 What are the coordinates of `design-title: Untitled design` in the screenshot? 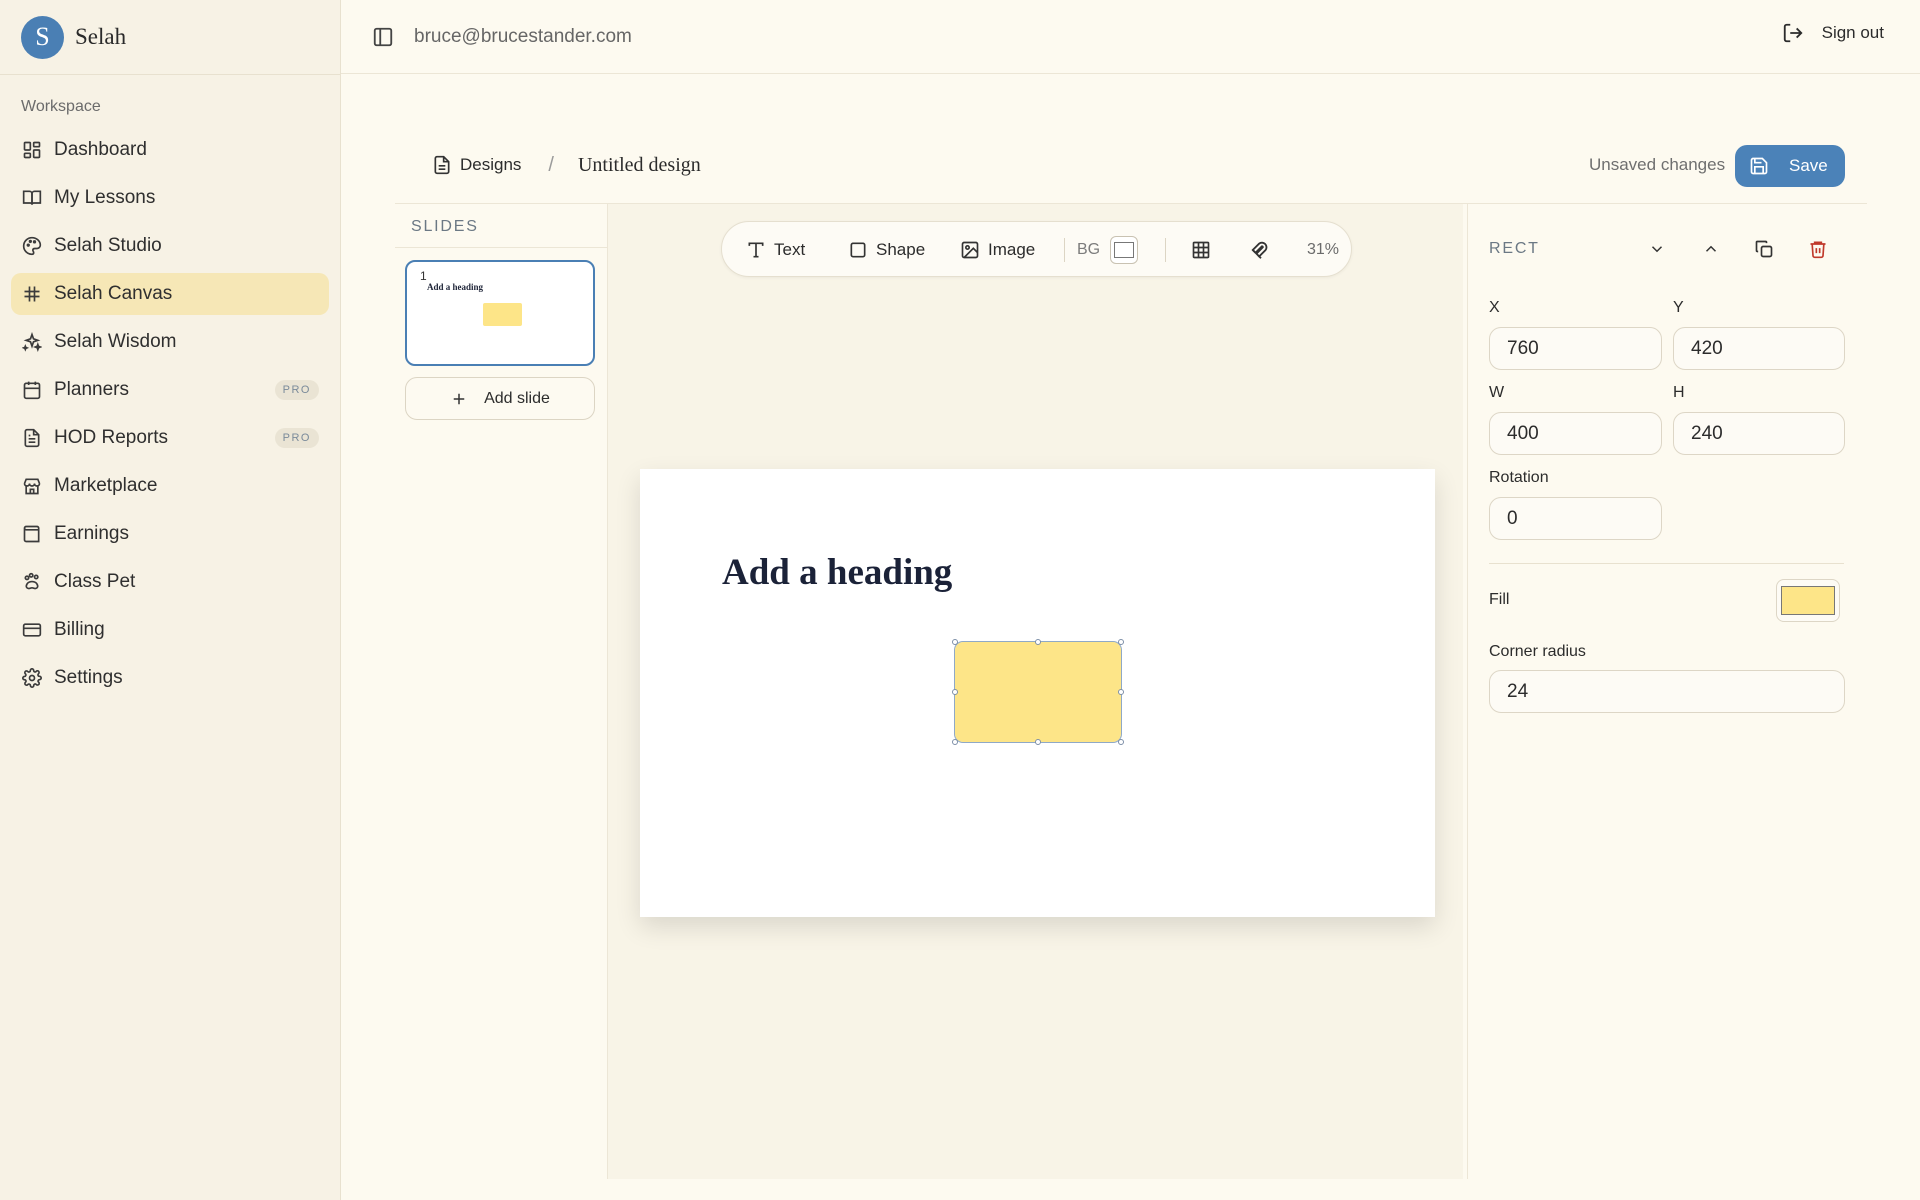 It's located at (639, 165).